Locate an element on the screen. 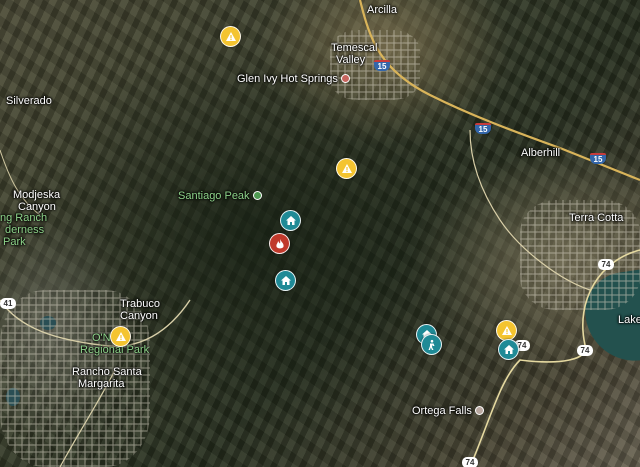  place-label-trabuco-canyon: Canyon is located at coordinates (139, 316).